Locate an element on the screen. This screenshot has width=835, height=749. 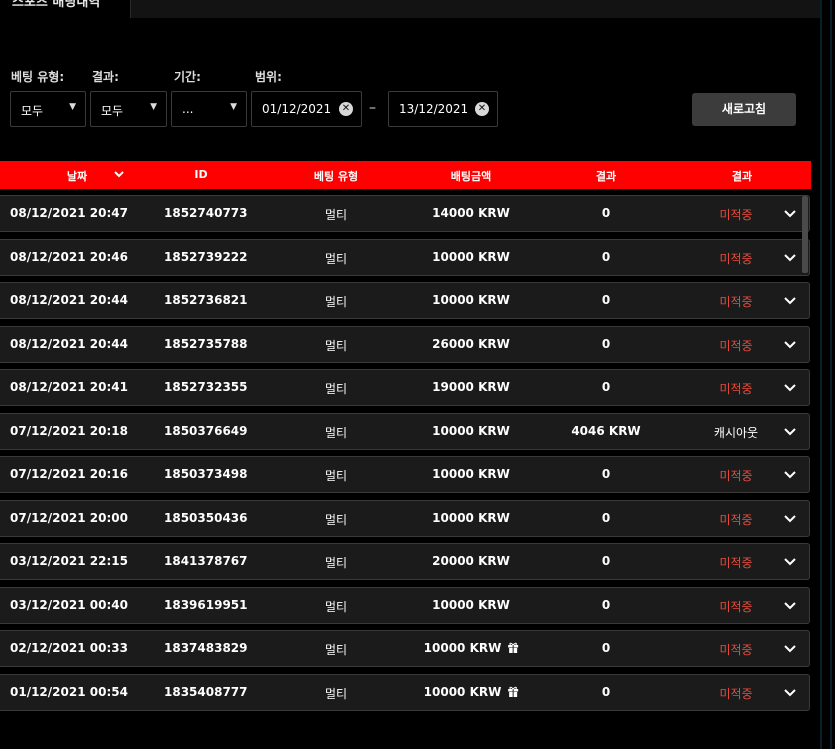
row-amount: 19000 KRW is located at coordinates (471, 387).